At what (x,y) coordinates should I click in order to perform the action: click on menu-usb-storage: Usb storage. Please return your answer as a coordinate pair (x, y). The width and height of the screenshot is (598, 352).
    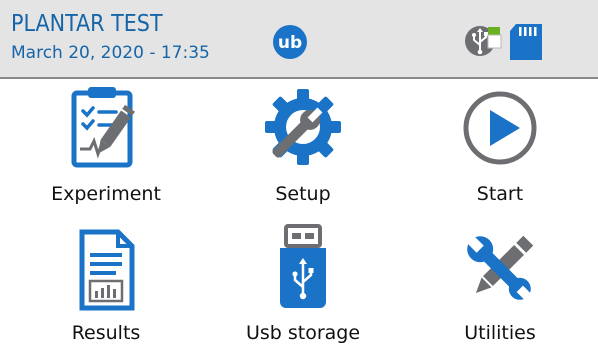
    Looking at the image, I should click on (303, 287).